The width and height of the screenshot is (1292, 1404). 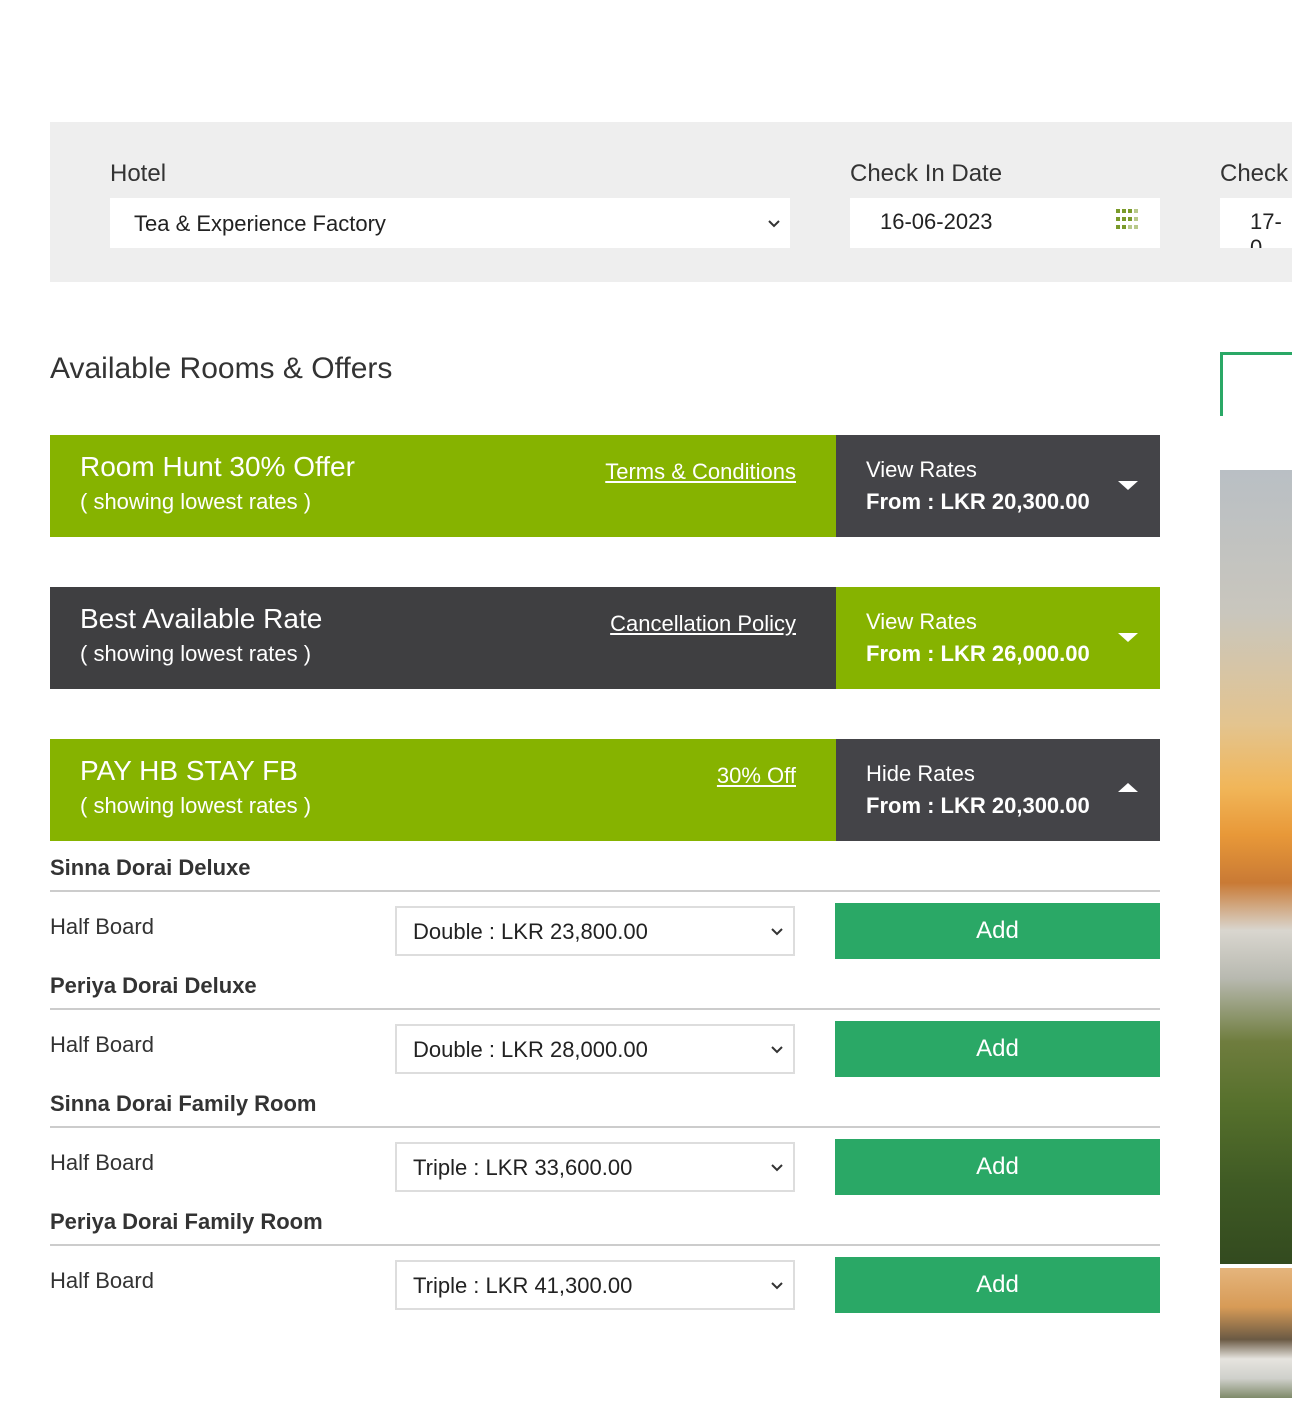 What do you see at coordinates (998, 790) in the screenshot?
I see `hide-rates-toggle: Hide Rates From : LKR 20,300.00` at bounding box center [998, 790].